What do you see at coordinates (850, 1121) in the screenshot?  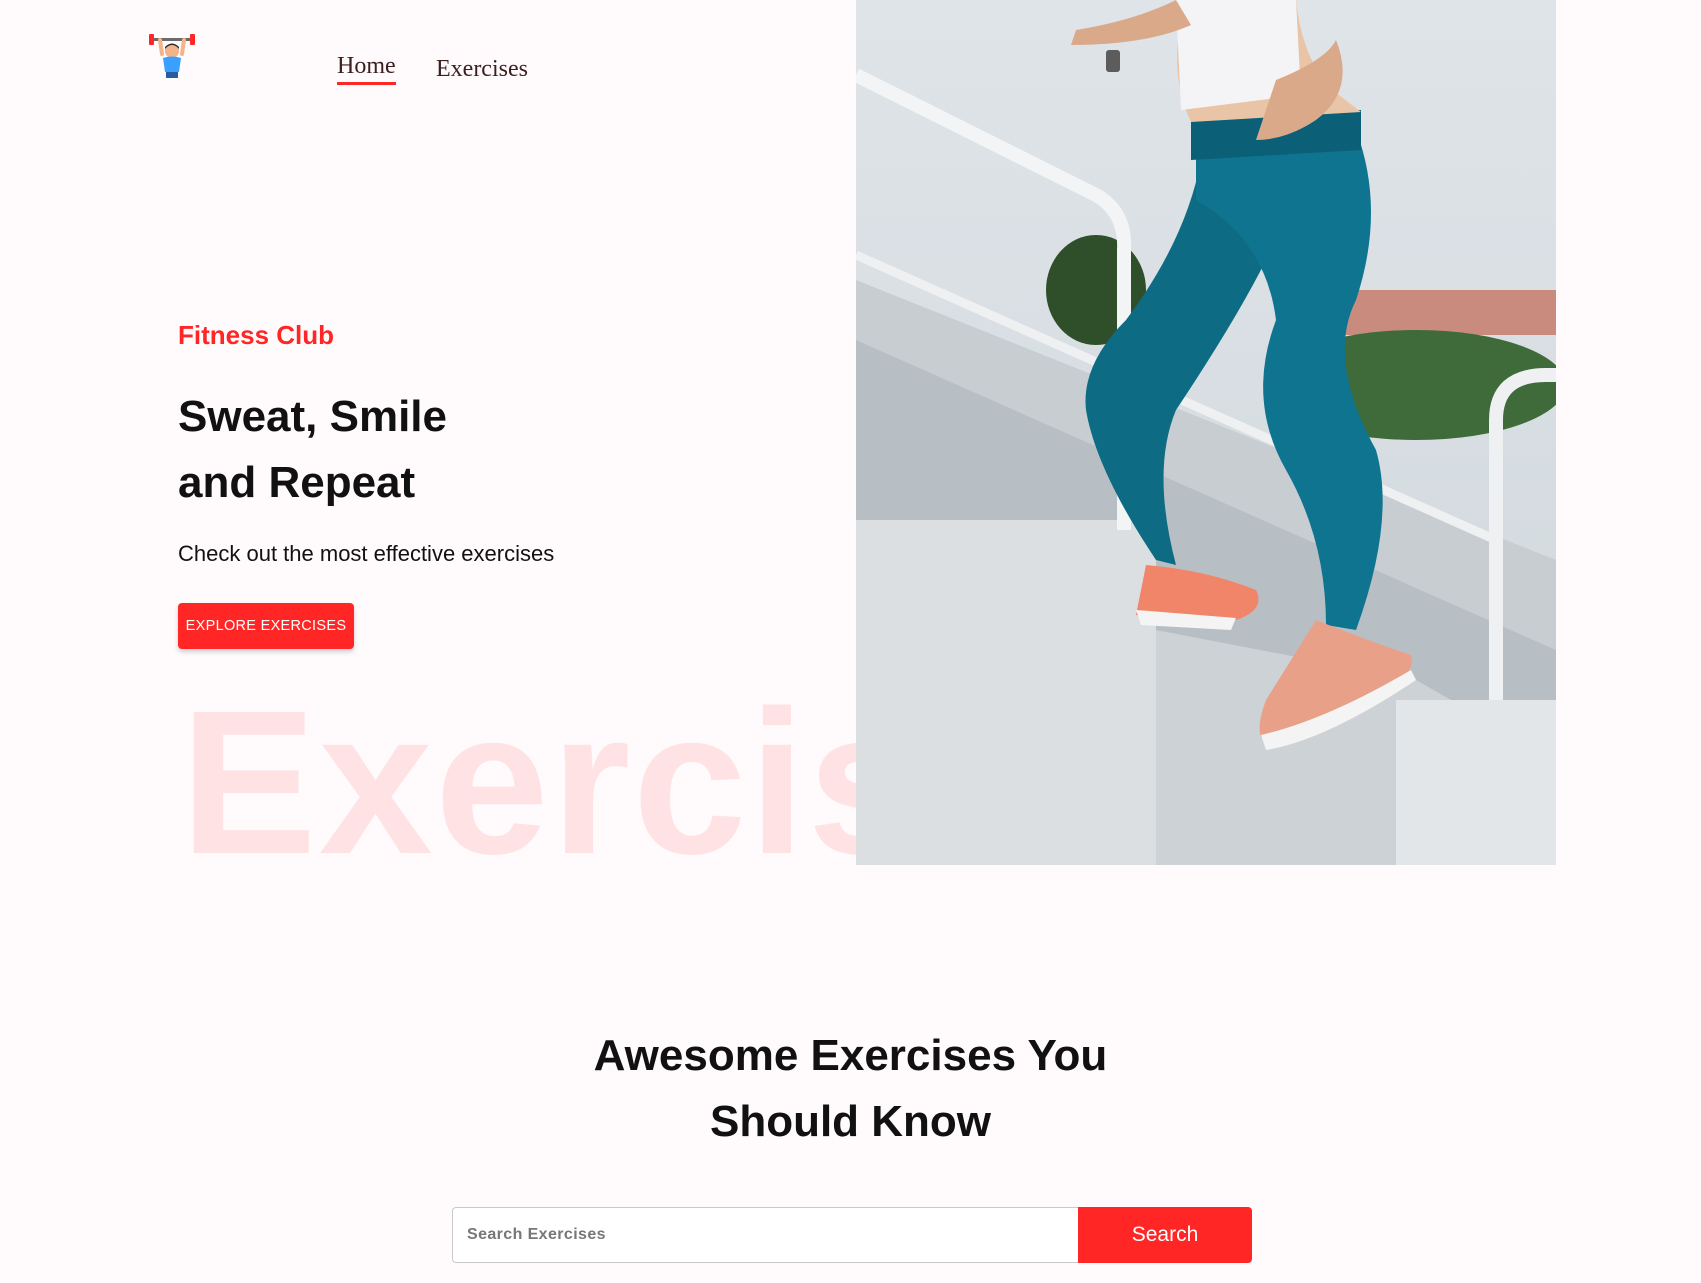 I see `section-title-line2: Should Know` at bounding box center [850, 1121].